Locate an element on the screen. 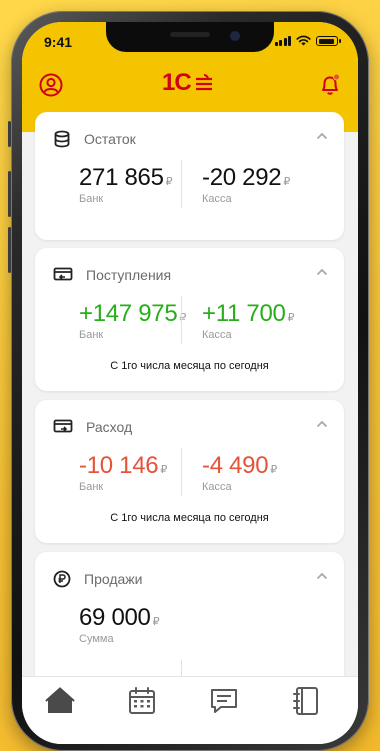 This screenshot has height=751, width=380. card-balance: Остаток 271 865 ₽ Банк -20 292 ₽ Касса is located at coordinates (189, 176).